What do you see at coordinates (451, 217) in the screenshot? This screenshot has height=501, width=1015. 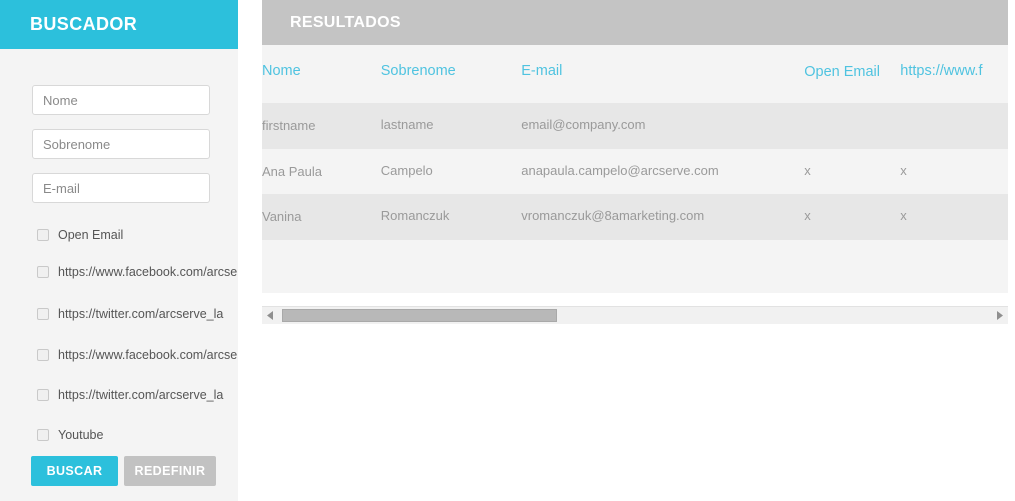 I see `cell-sobrenome: Romanczuk` at bounding box center [451, 217].